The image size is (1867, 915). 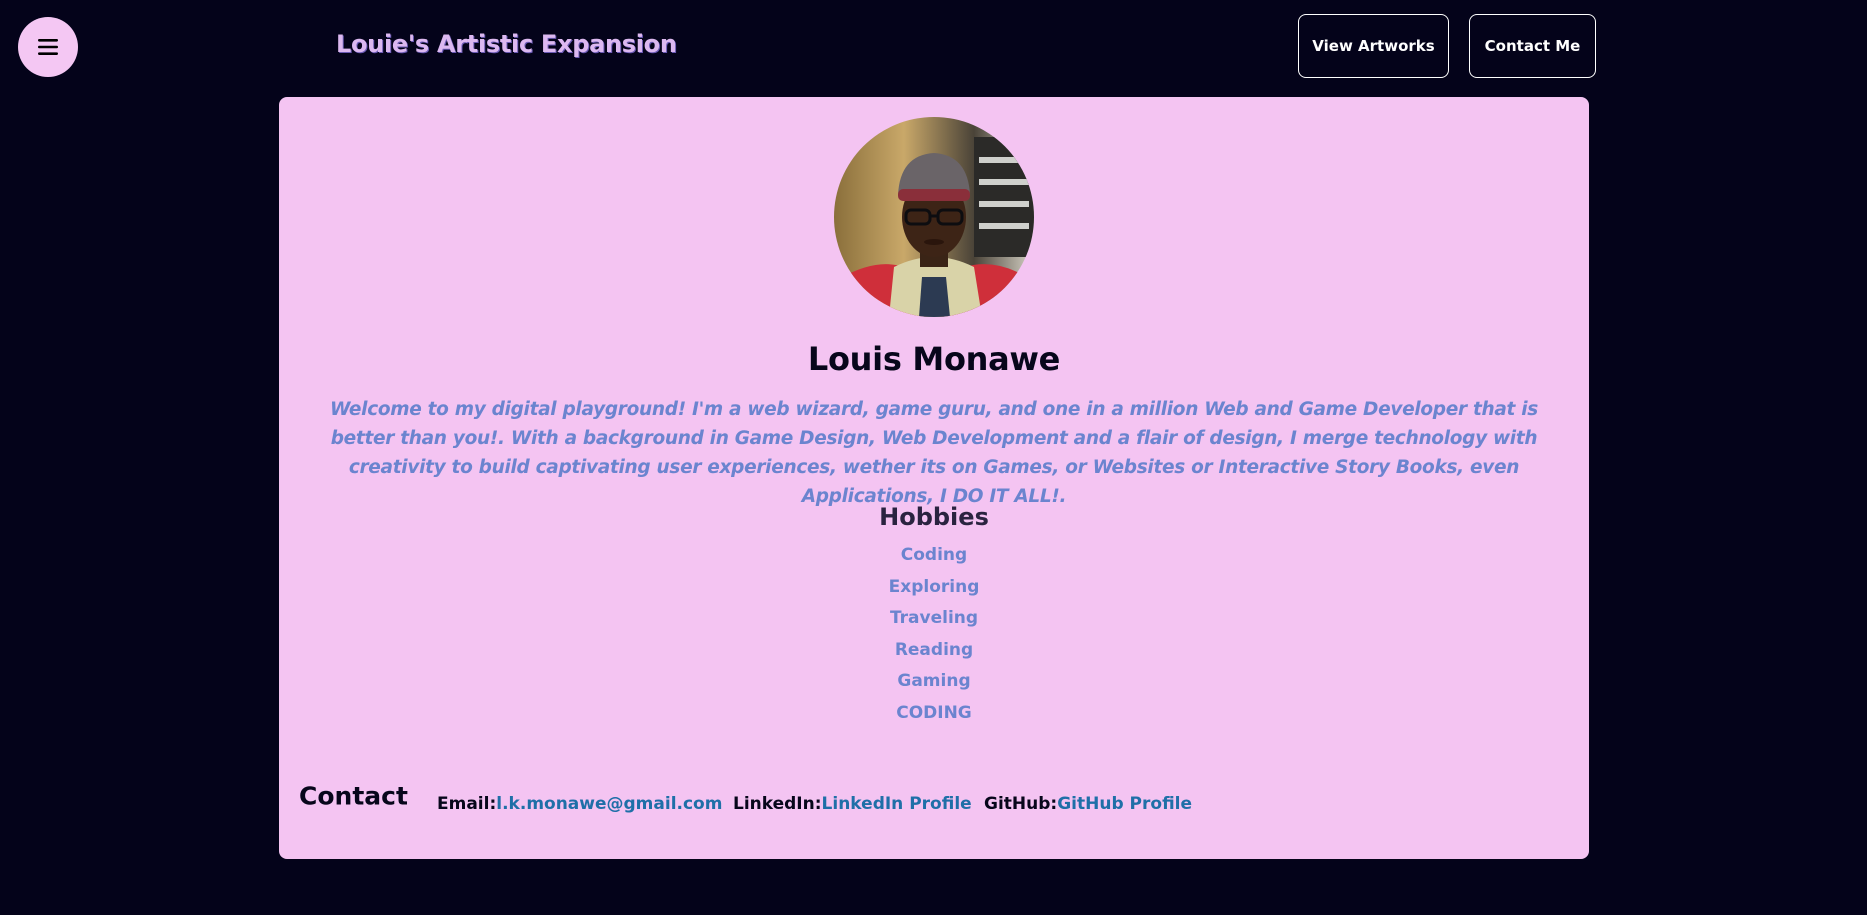 I want to click on hobby-item: Coding, so click(x=934, y=555).